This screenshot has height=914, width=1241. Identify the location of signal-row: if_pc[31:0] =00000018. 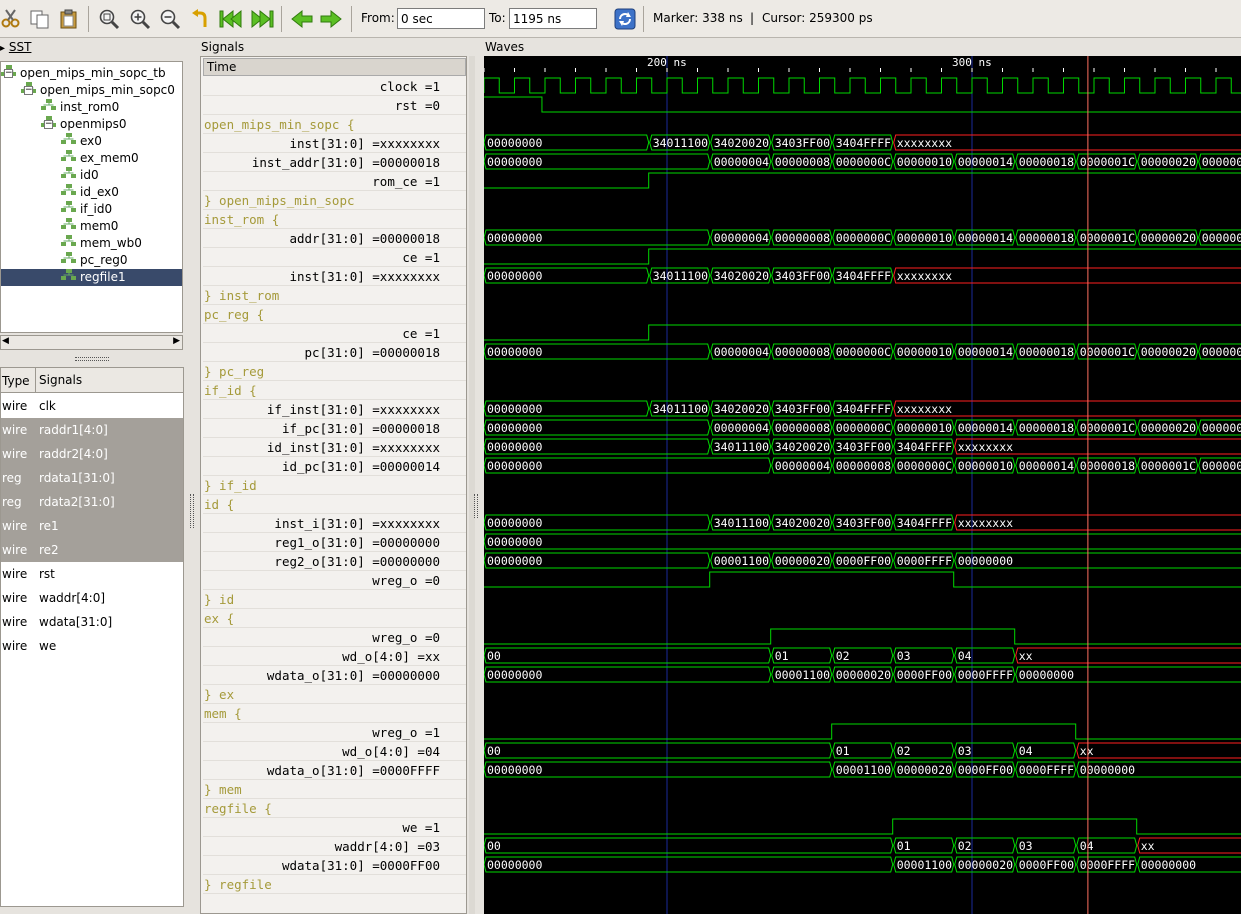
(334, 428).